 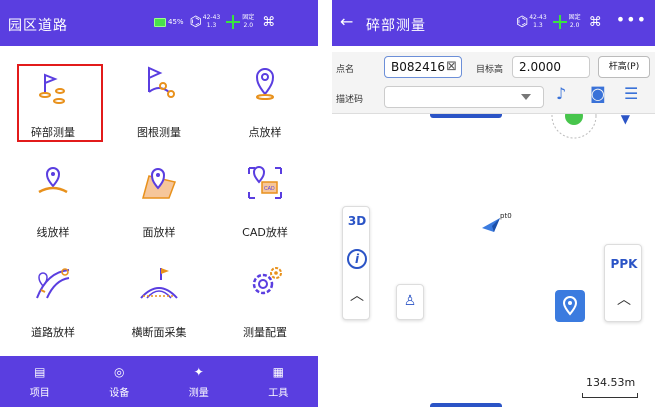 I want to click on info-icon: i, so click(x=357, y=259).